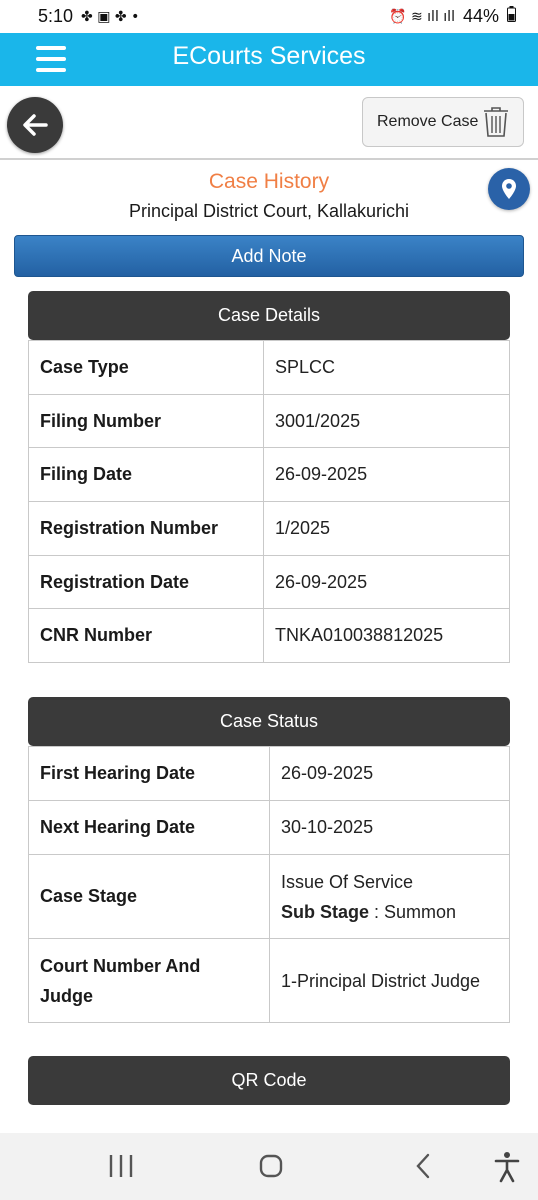  Describe the element at coordinates (269, 315) in the screenshot. I see `case-details-header: Case Details` at that location.